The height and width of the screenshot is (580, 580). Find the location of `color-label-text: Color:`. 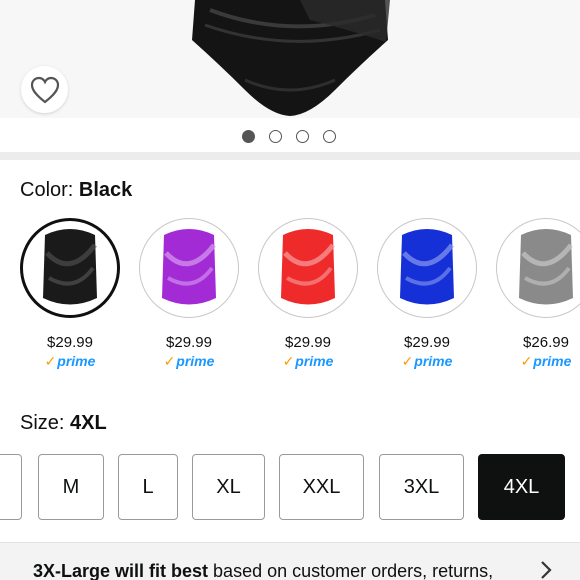

color-label-text: Color: is located at coordinates (47, 190).